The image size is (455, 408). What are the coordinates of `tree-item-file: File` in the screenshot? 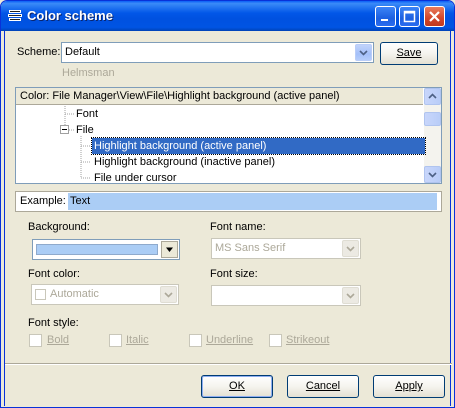 It's located at (85, 130).